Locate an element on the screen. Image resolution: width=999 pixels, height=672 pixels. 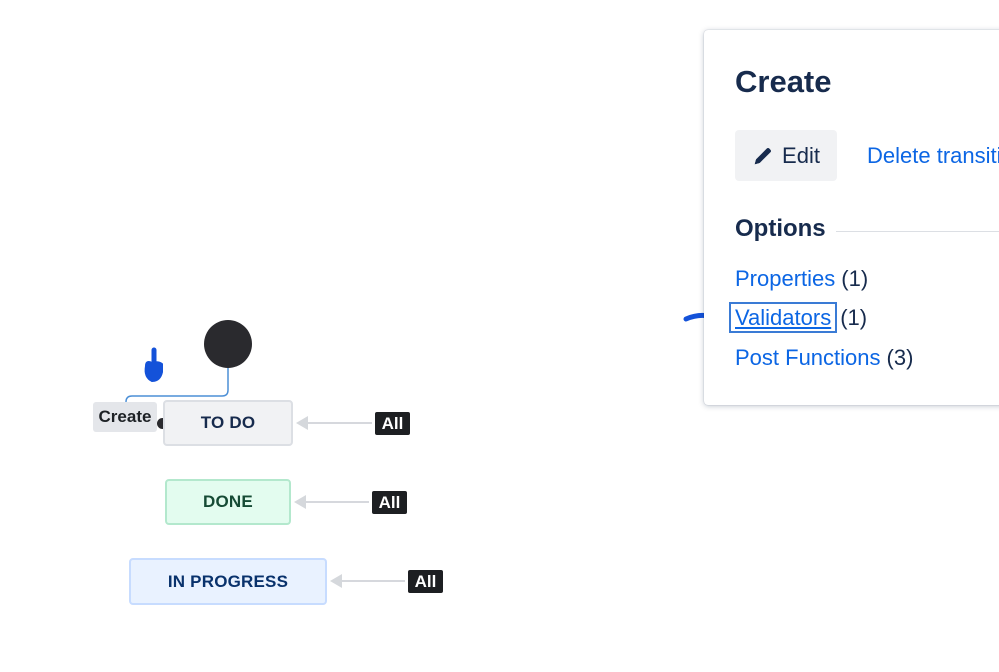
properties-link: Properties is located at coordinates (785, 278).